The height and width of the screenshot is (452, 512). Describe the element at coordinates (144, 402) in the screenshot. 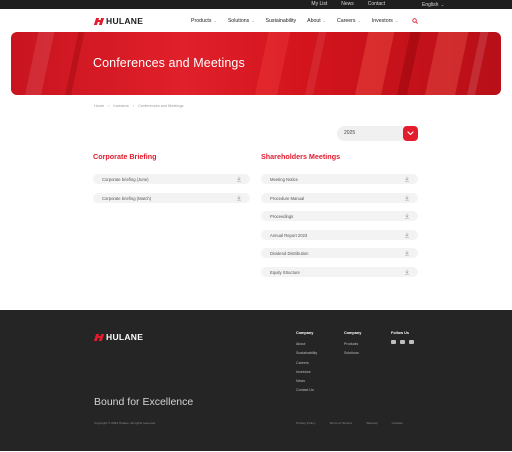

I see `footer-tagline: Bound for Excellence` at that location.